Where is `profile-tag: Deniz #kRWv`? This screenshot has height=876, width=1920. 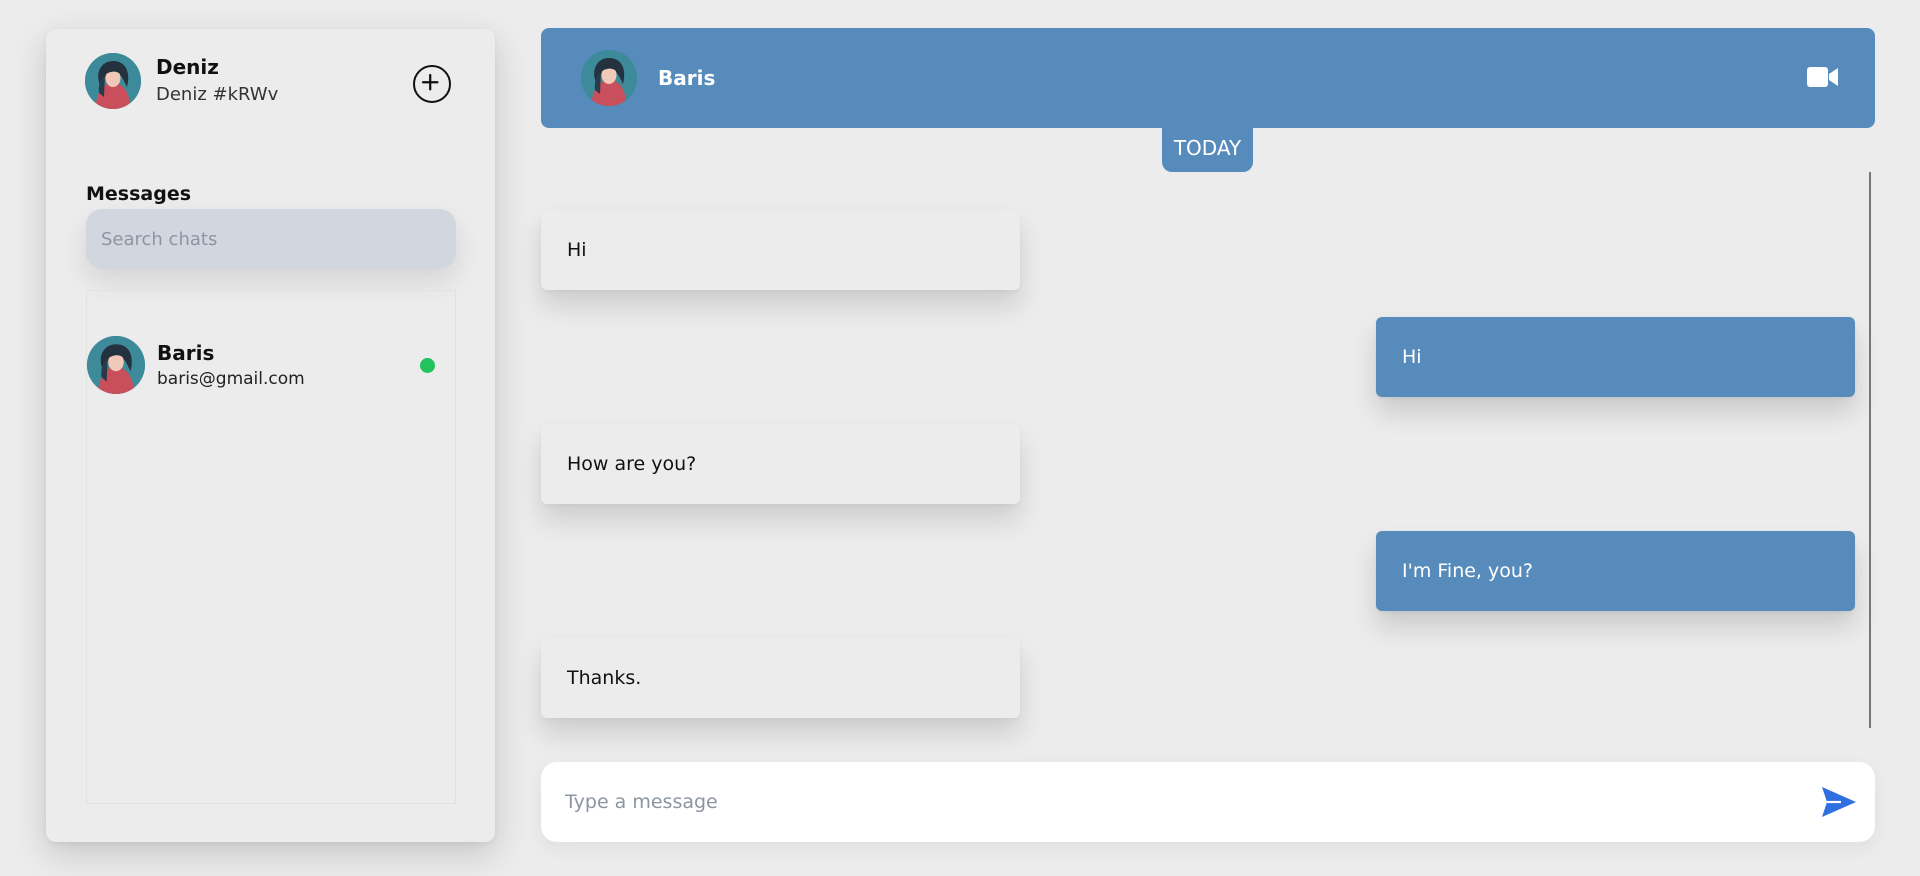
profile-tag: Deniz #kRWv is located at coordinates (217, 94).